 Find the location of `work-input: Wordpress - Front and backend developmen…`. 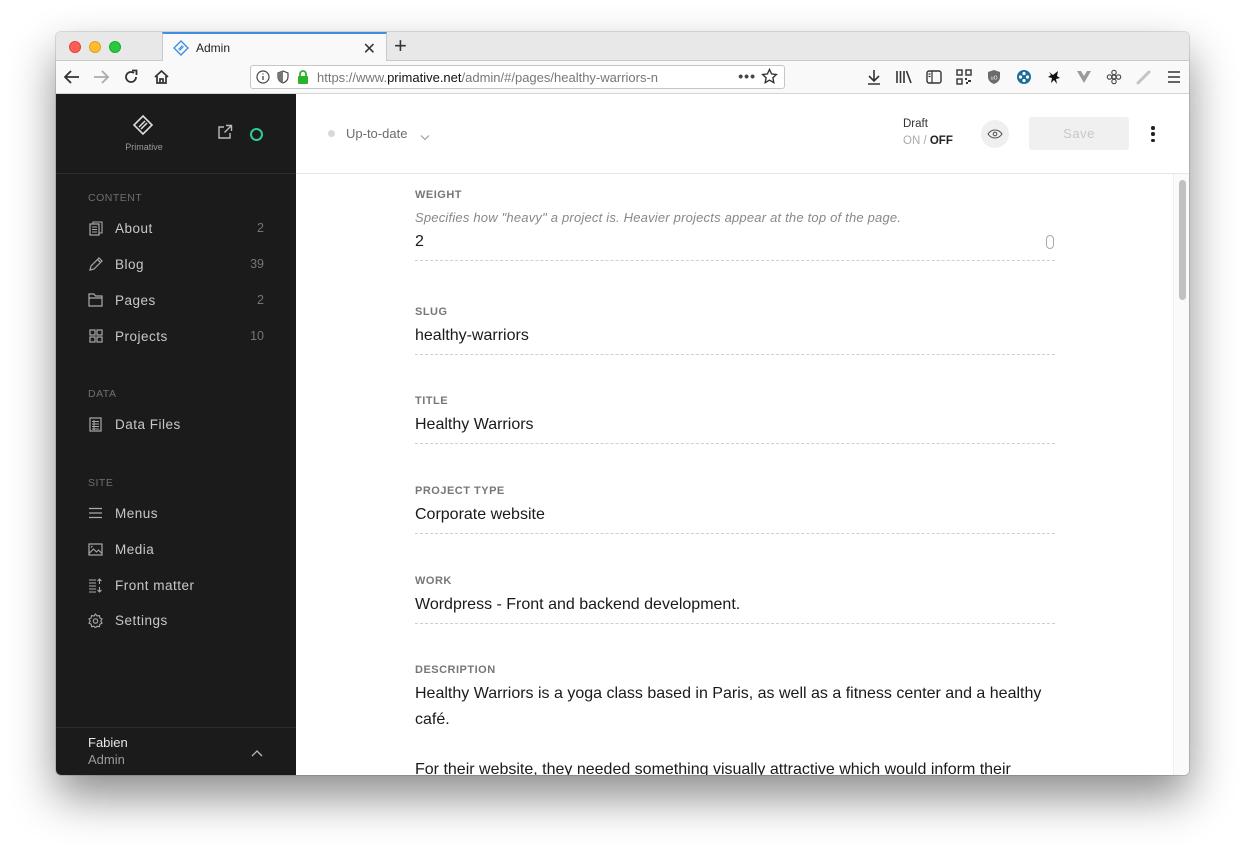

work-input: Wordpress - Front and backend developmen… is located at coordinates (735, 610).